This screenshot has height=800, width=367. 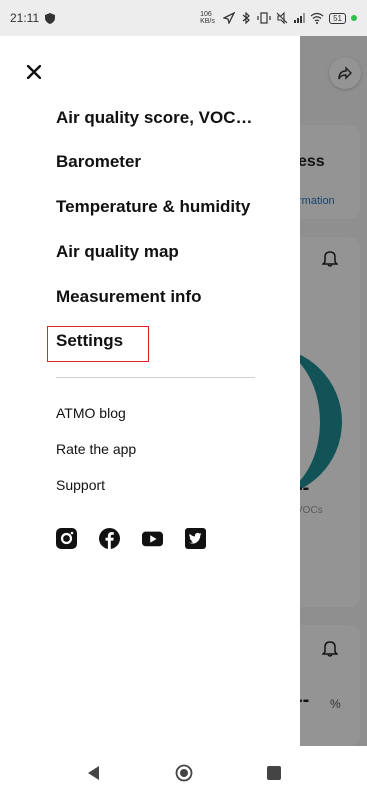 I want to click on menu-item-barometer: Barometer, so click(x=98, y=162).